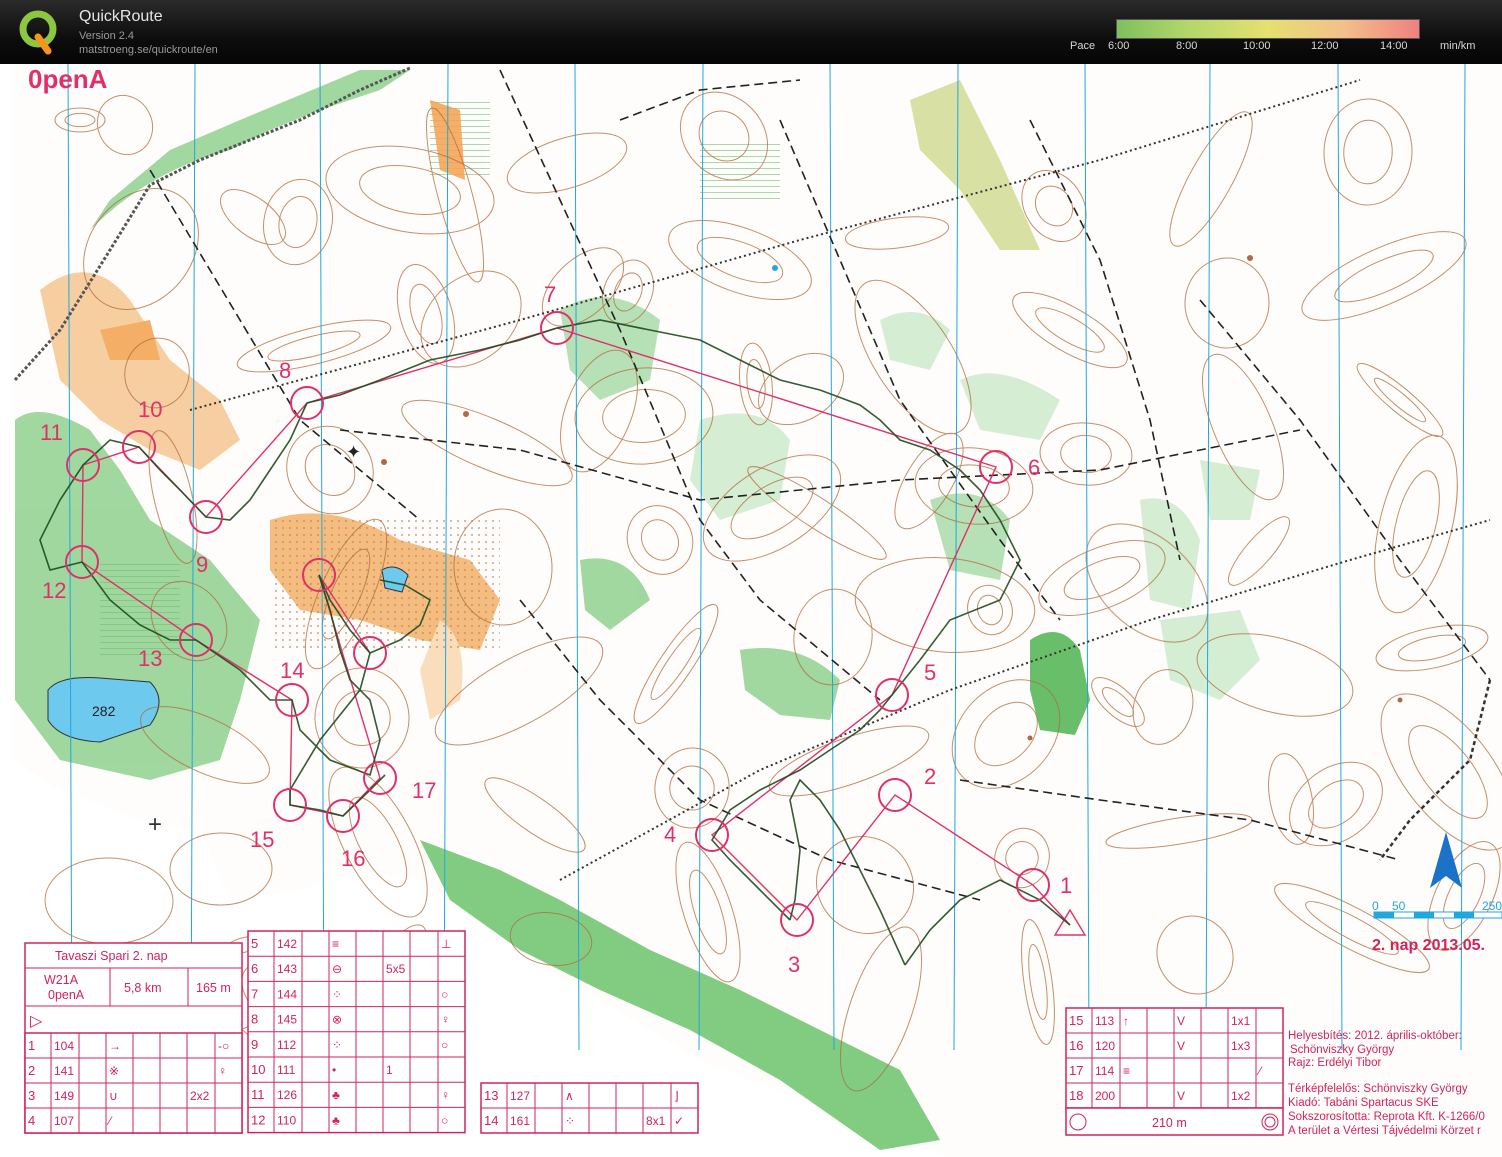 Image resolution: width=1502 pixels, height=1157 pixels. What do you see at coordinates (223, 1046) in the screenshot?
I see `sheet-cell-extra: -○` at bounding box center [223, 1046].